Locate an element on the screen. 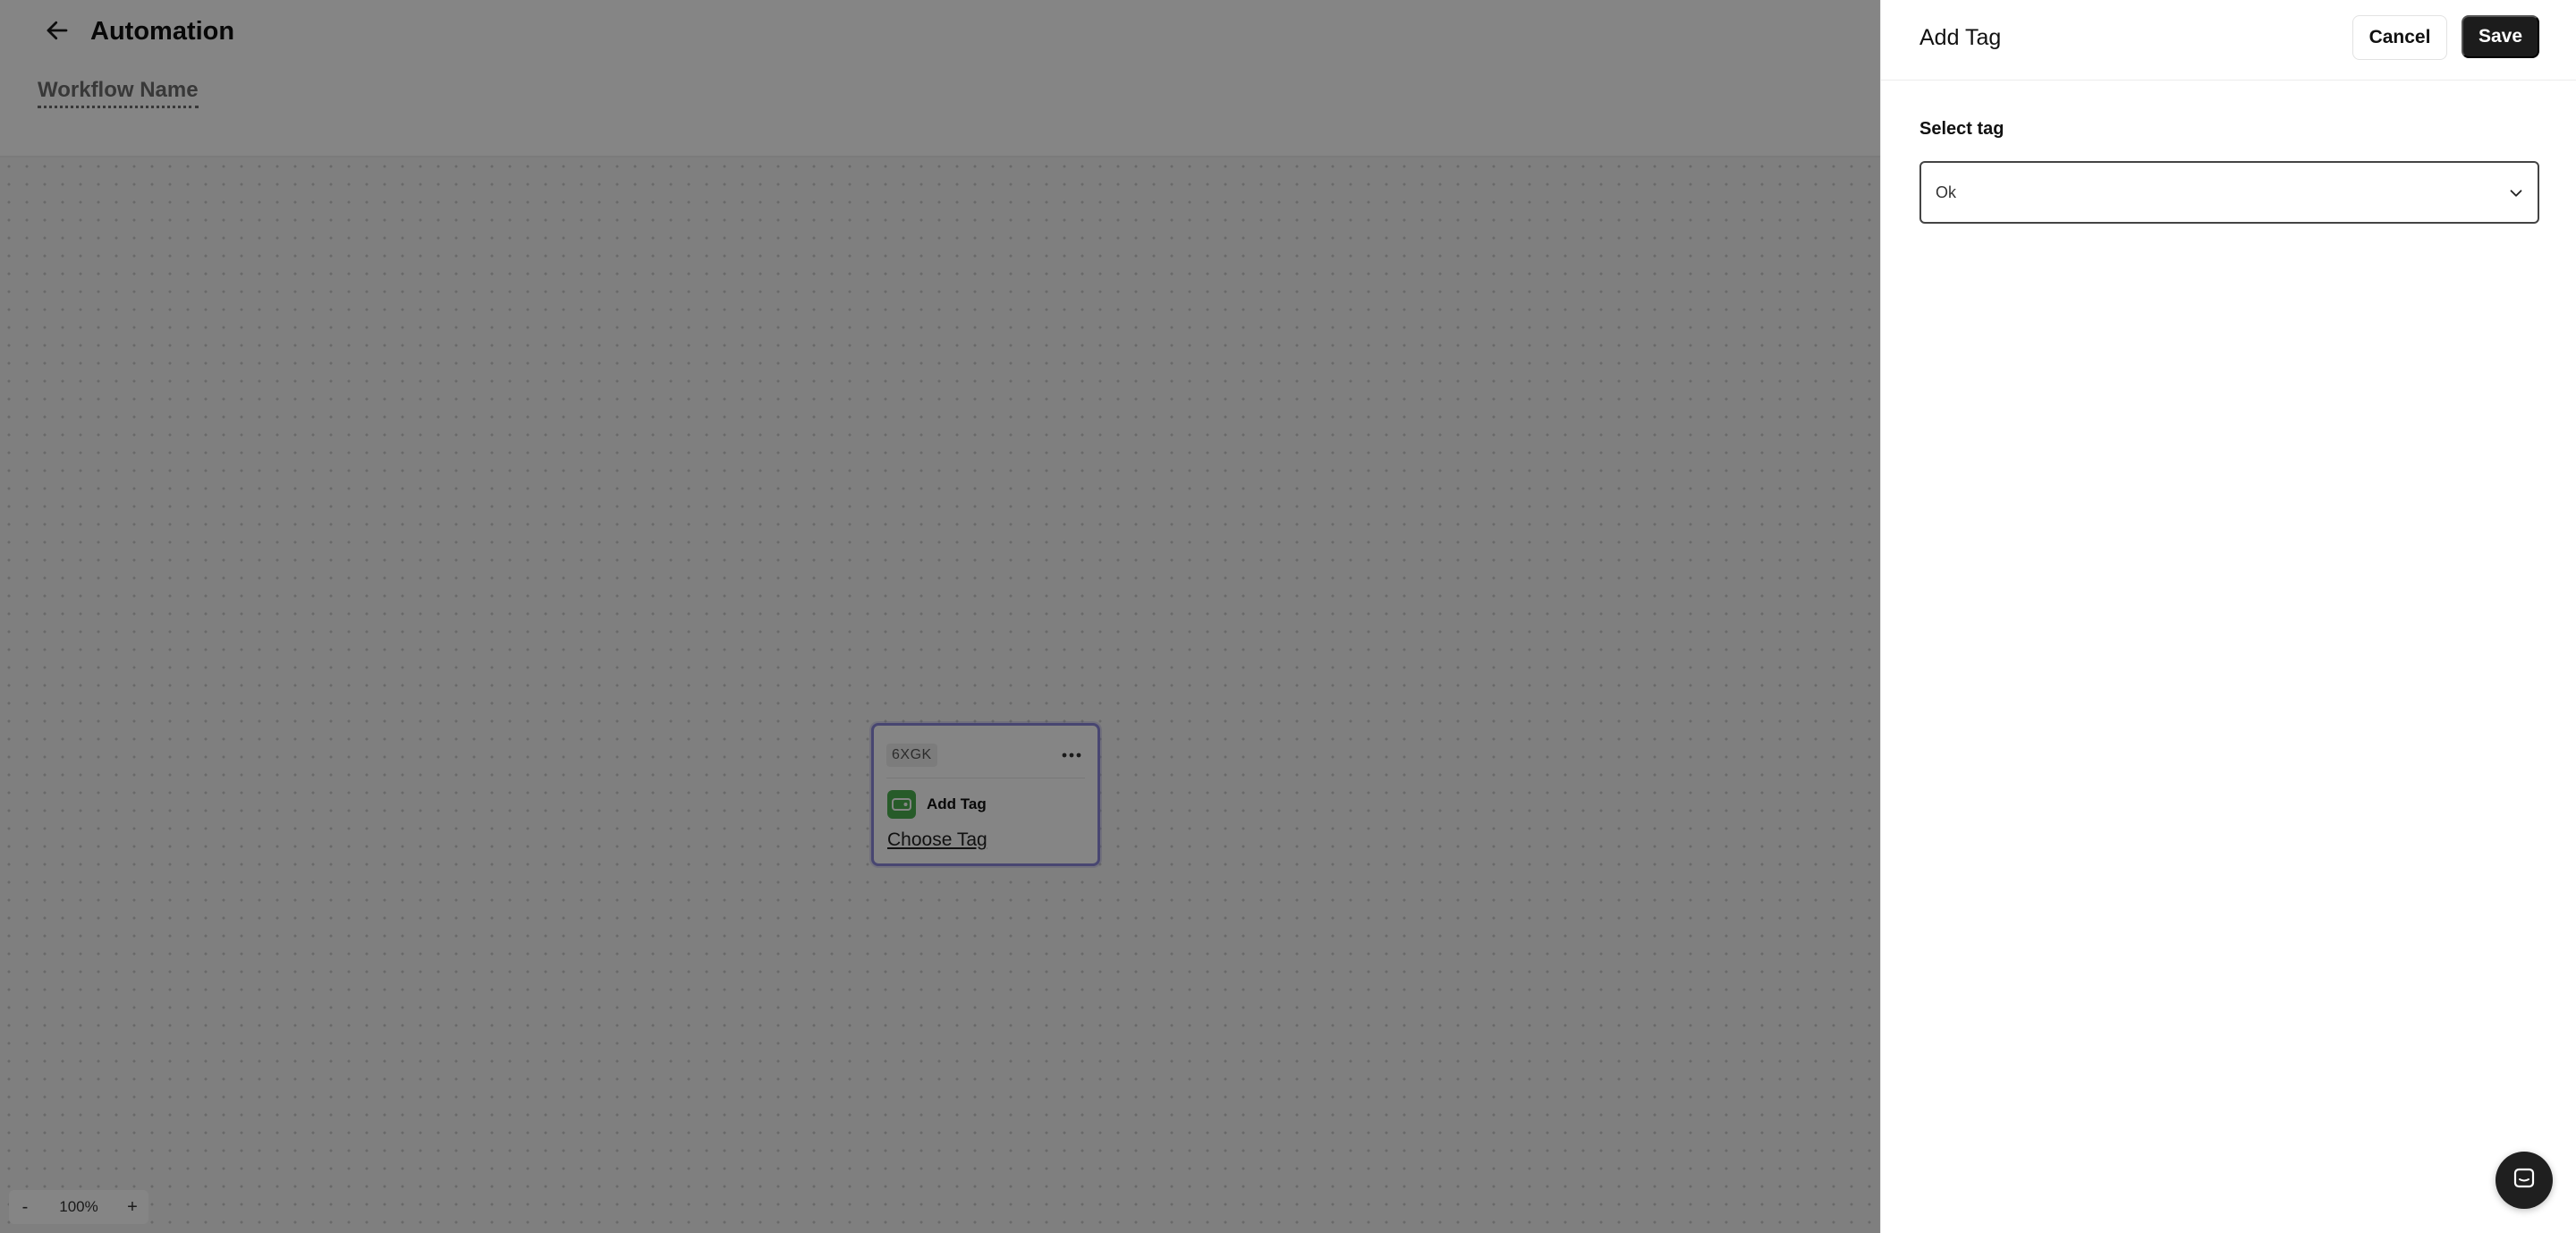 The image size is (2576, 1233). chevron-down-icon is located at coordinates (2516, 193).